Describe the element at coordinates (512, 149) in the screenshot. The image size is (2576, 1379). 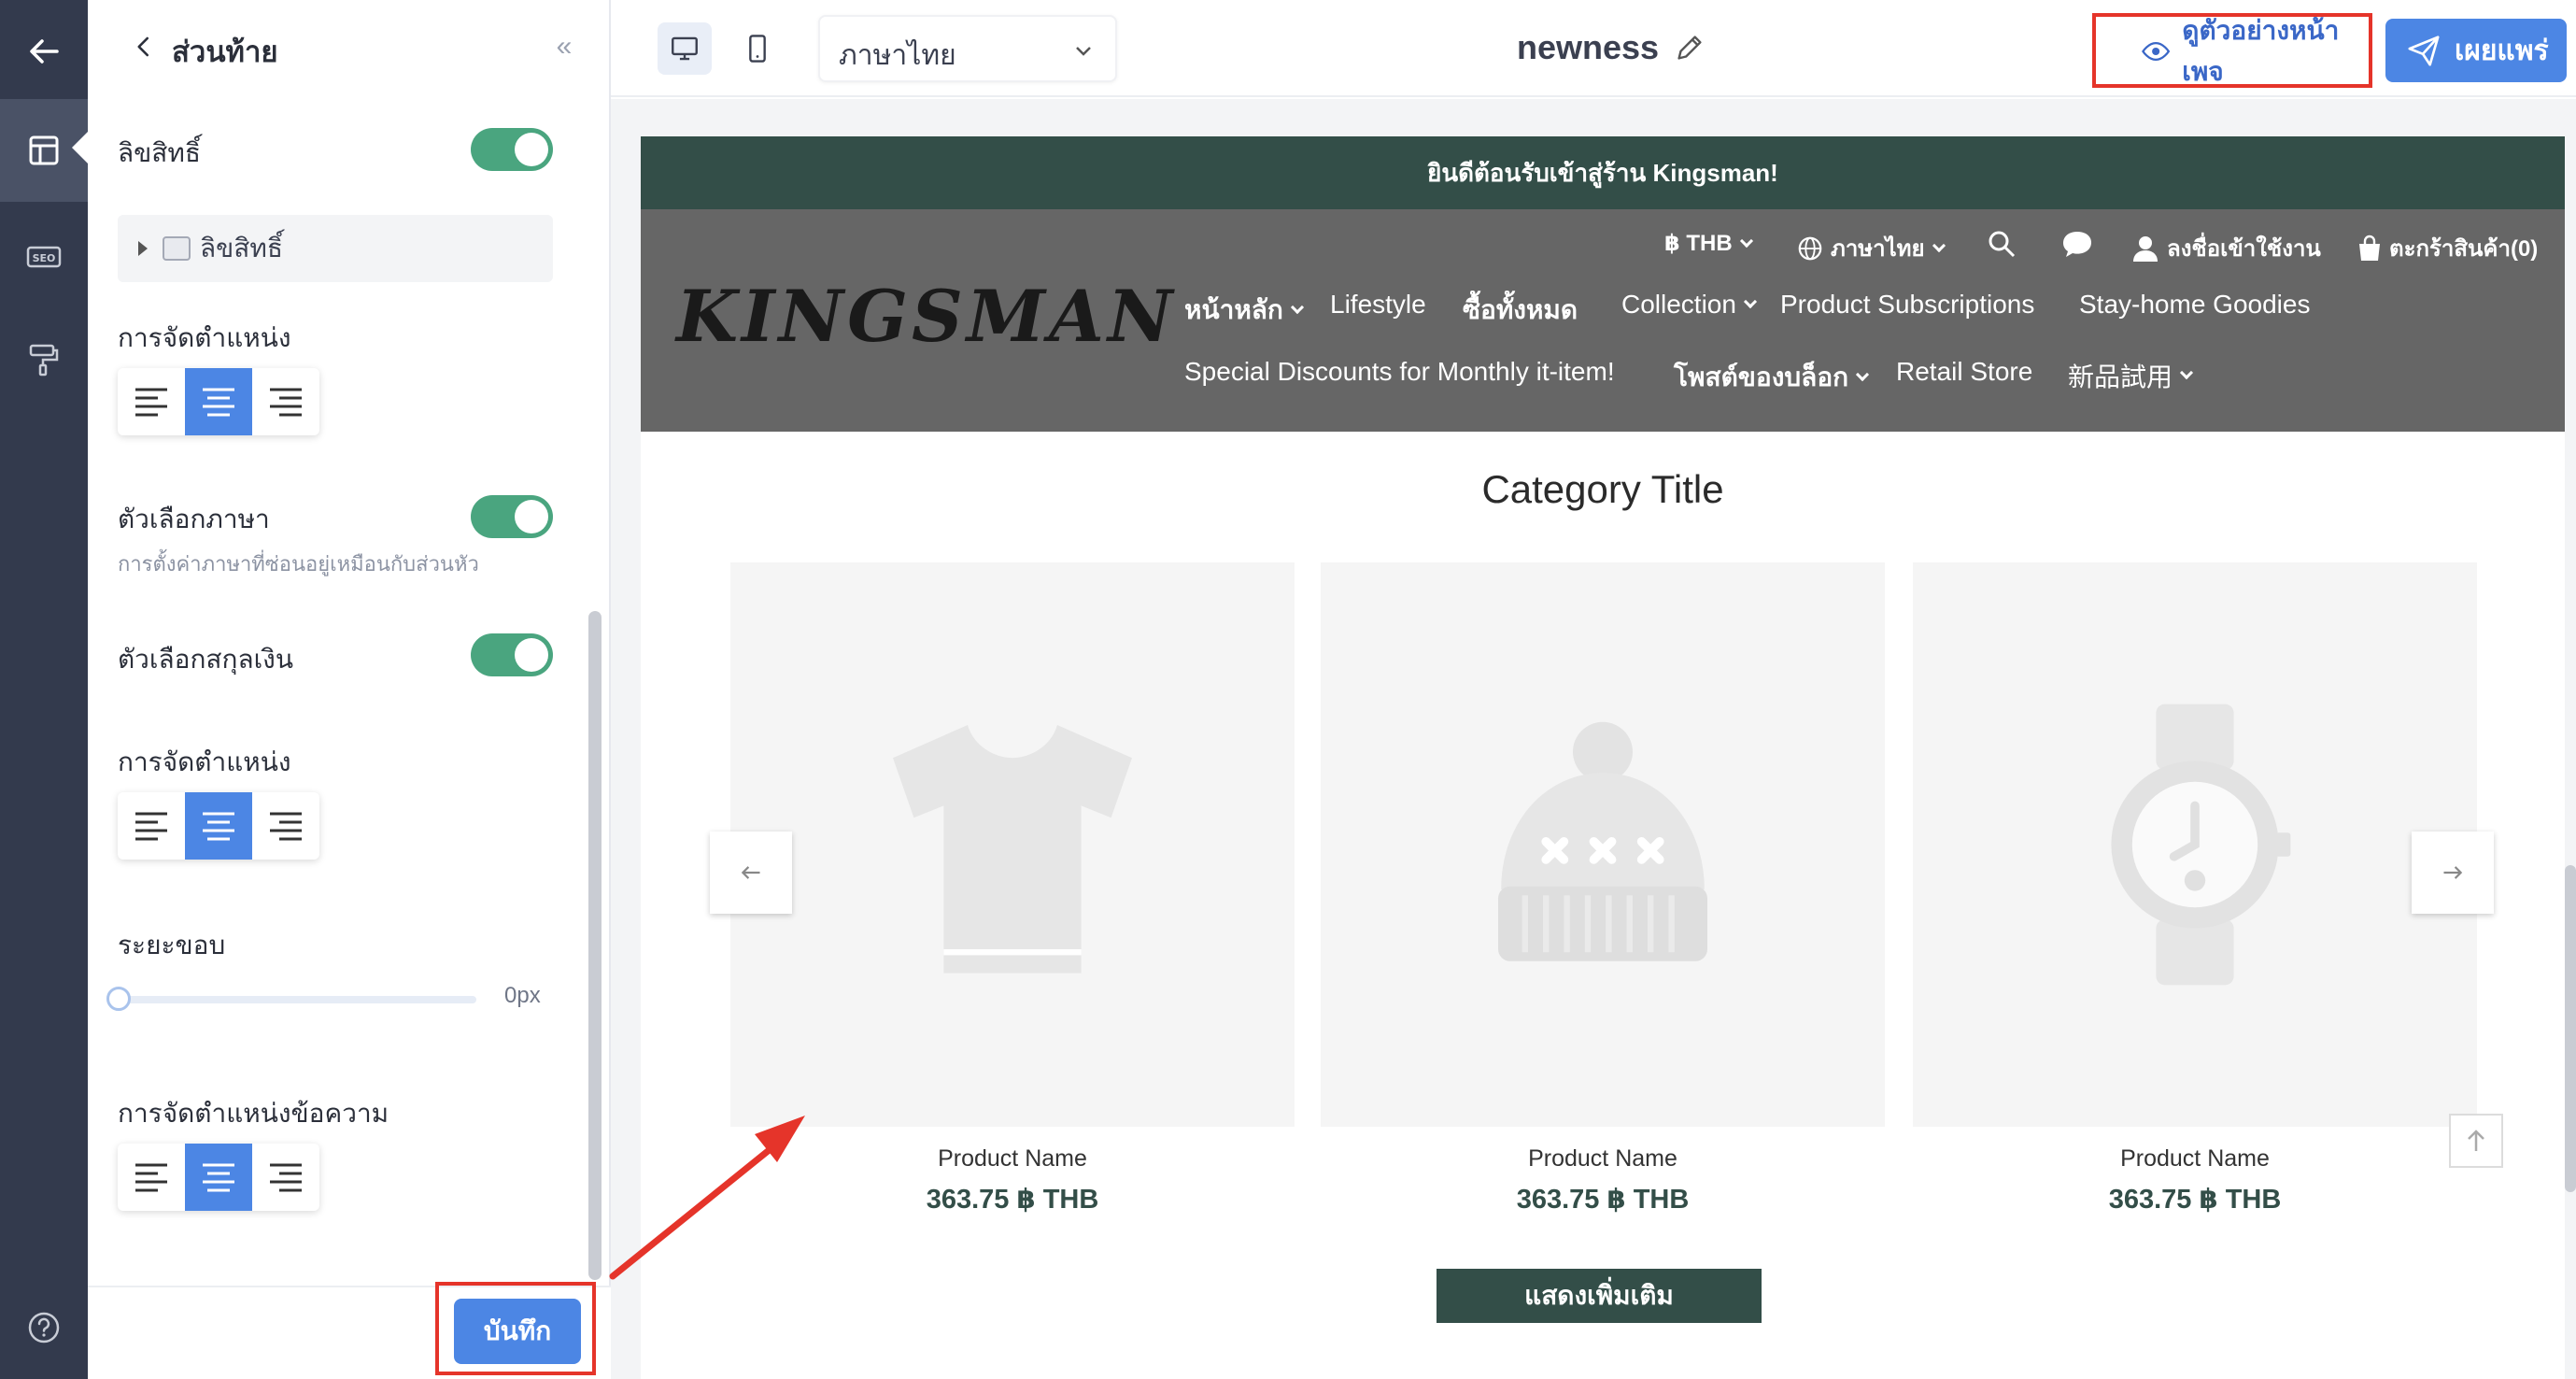
I see `copyright-toggle` at that location.